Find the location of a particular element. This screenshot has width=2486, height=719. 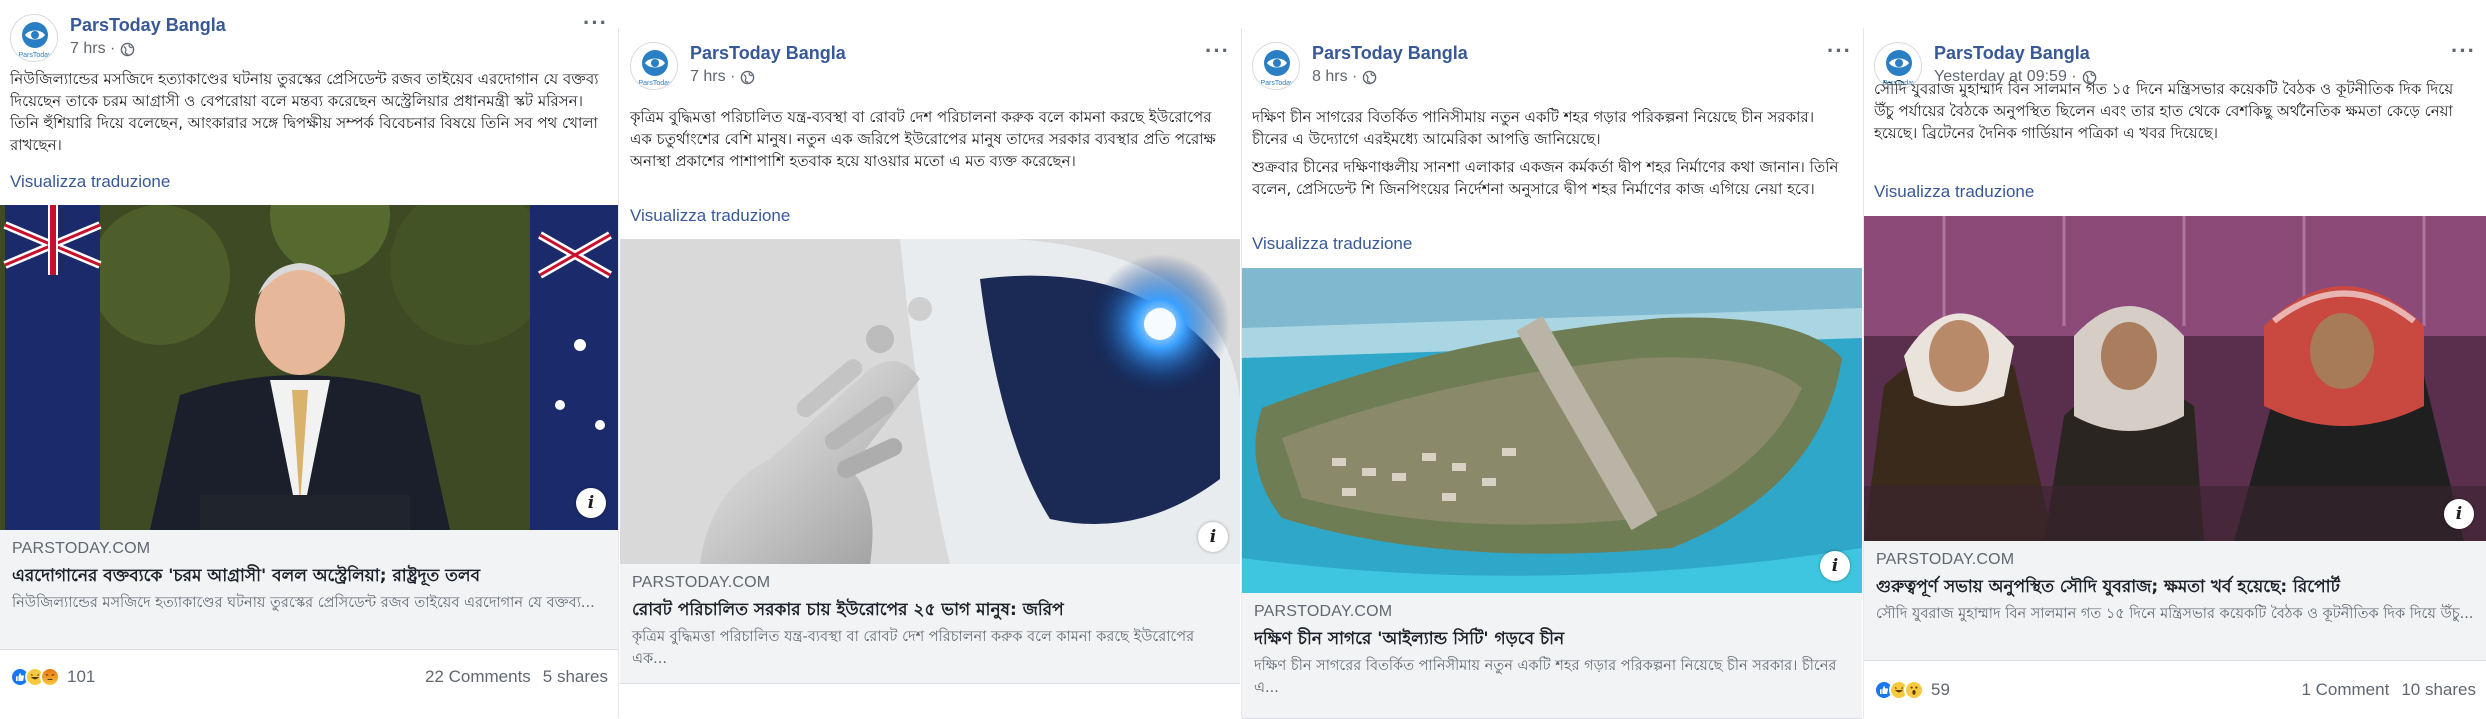

wow-icon is located at coordinates (1914, 690).